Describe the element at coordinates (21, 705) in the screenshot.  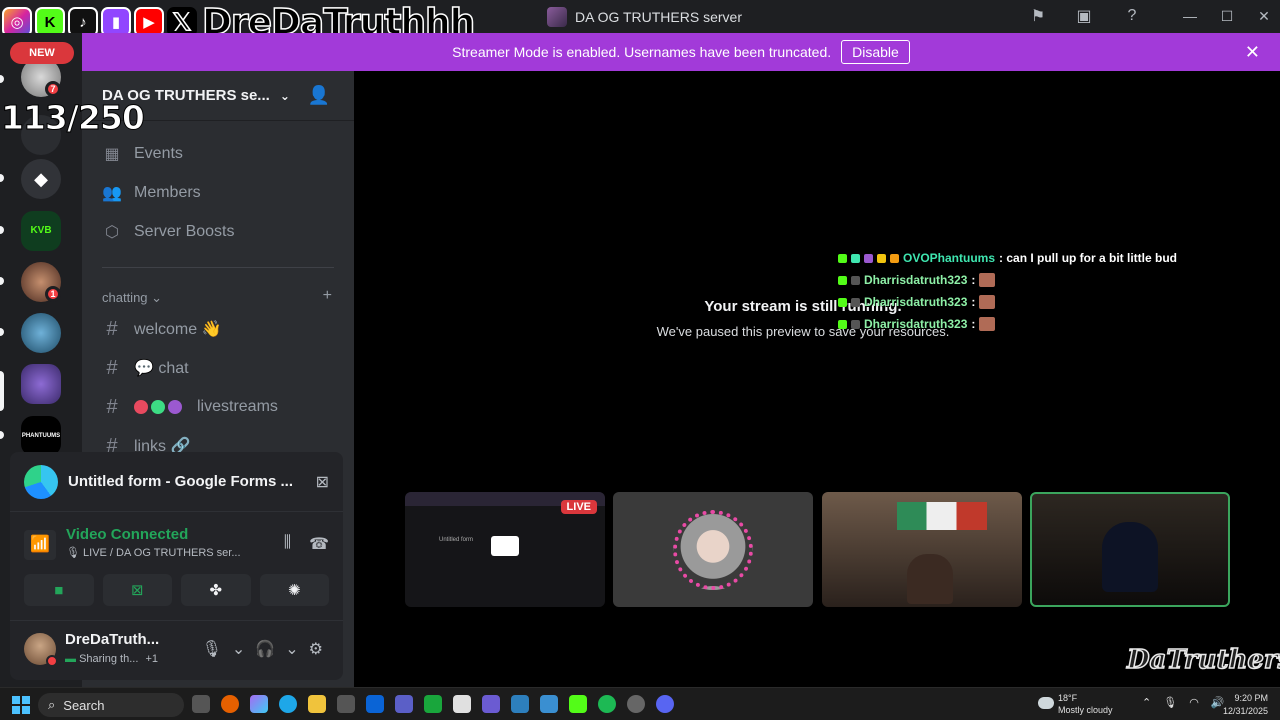
I see `start-icon` at that location.